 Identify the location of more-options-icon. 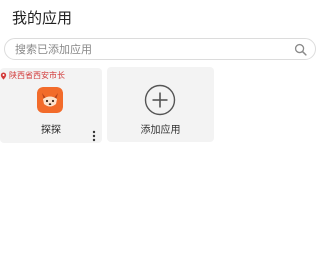
(94, 136).